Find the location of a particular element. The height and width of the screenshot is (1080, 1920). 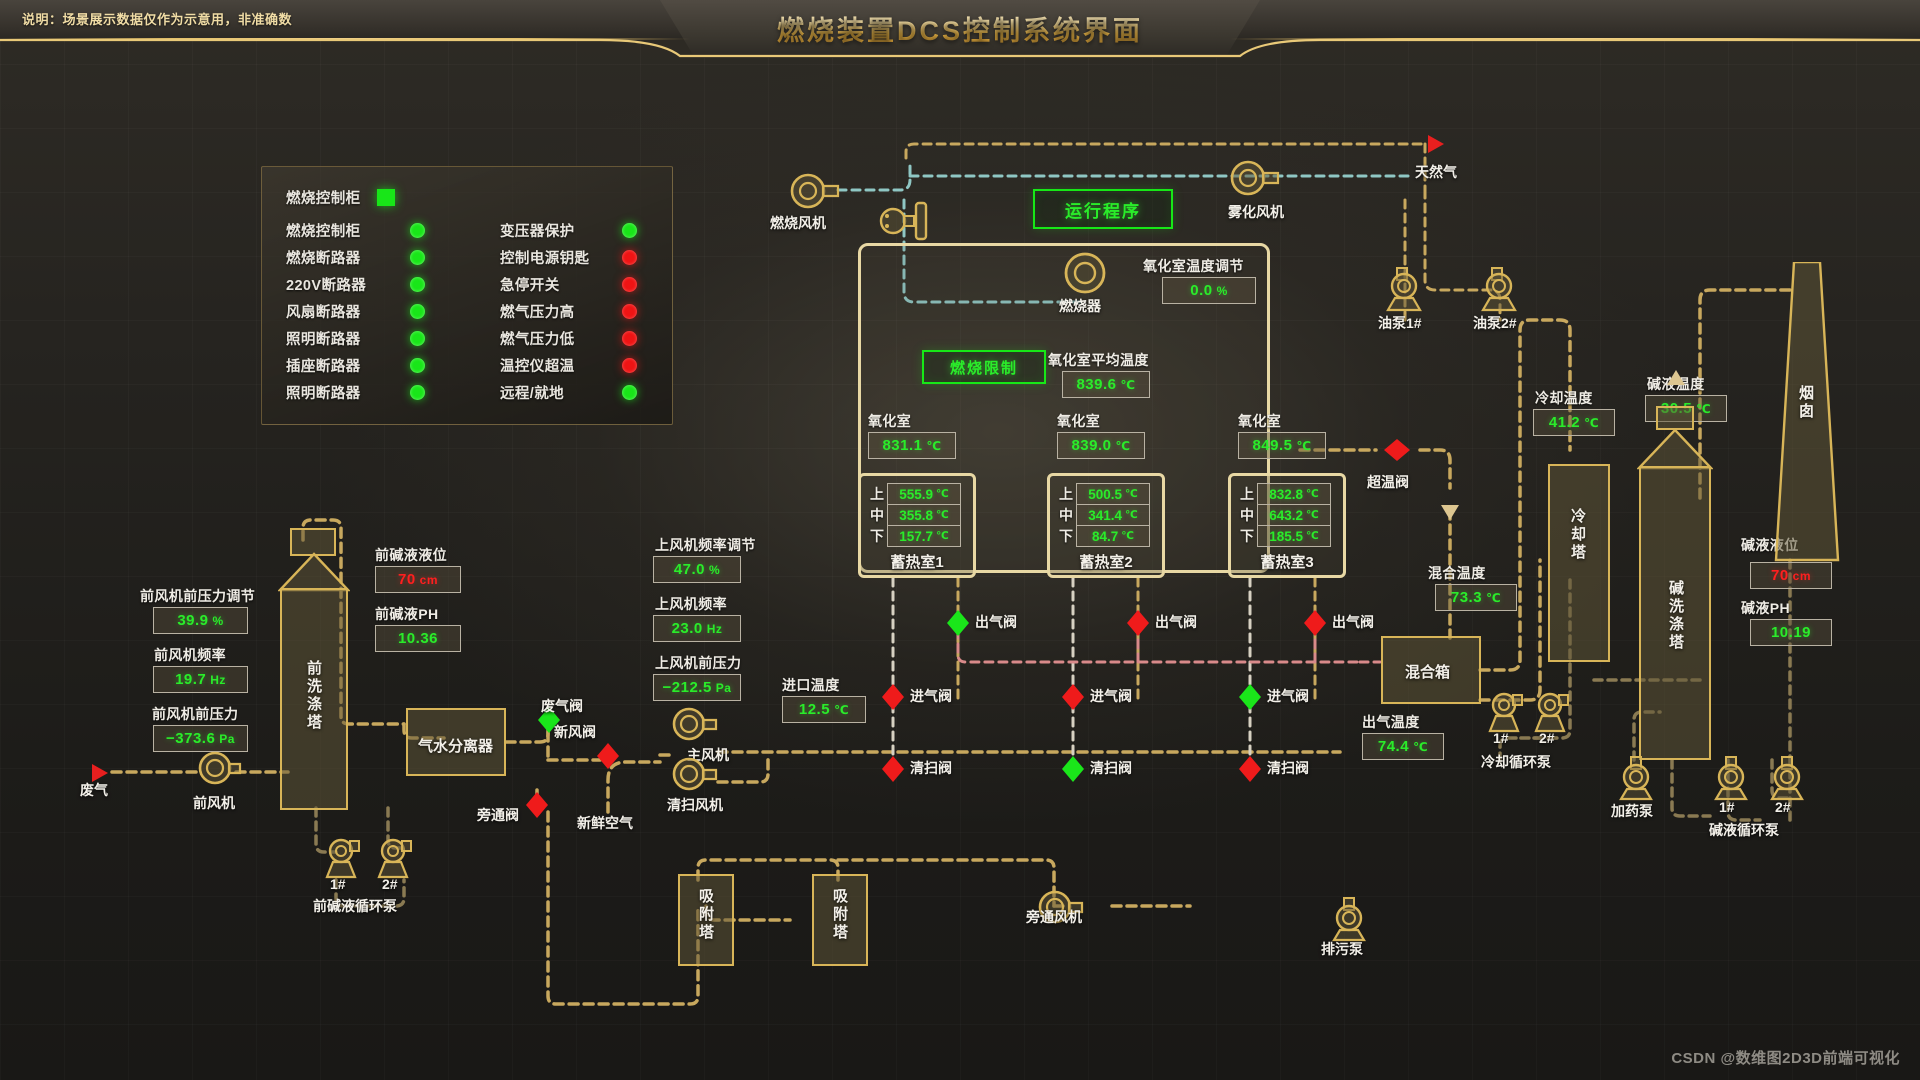

waste-valve-label: 废气阀 is located at coordinates (562, 706).